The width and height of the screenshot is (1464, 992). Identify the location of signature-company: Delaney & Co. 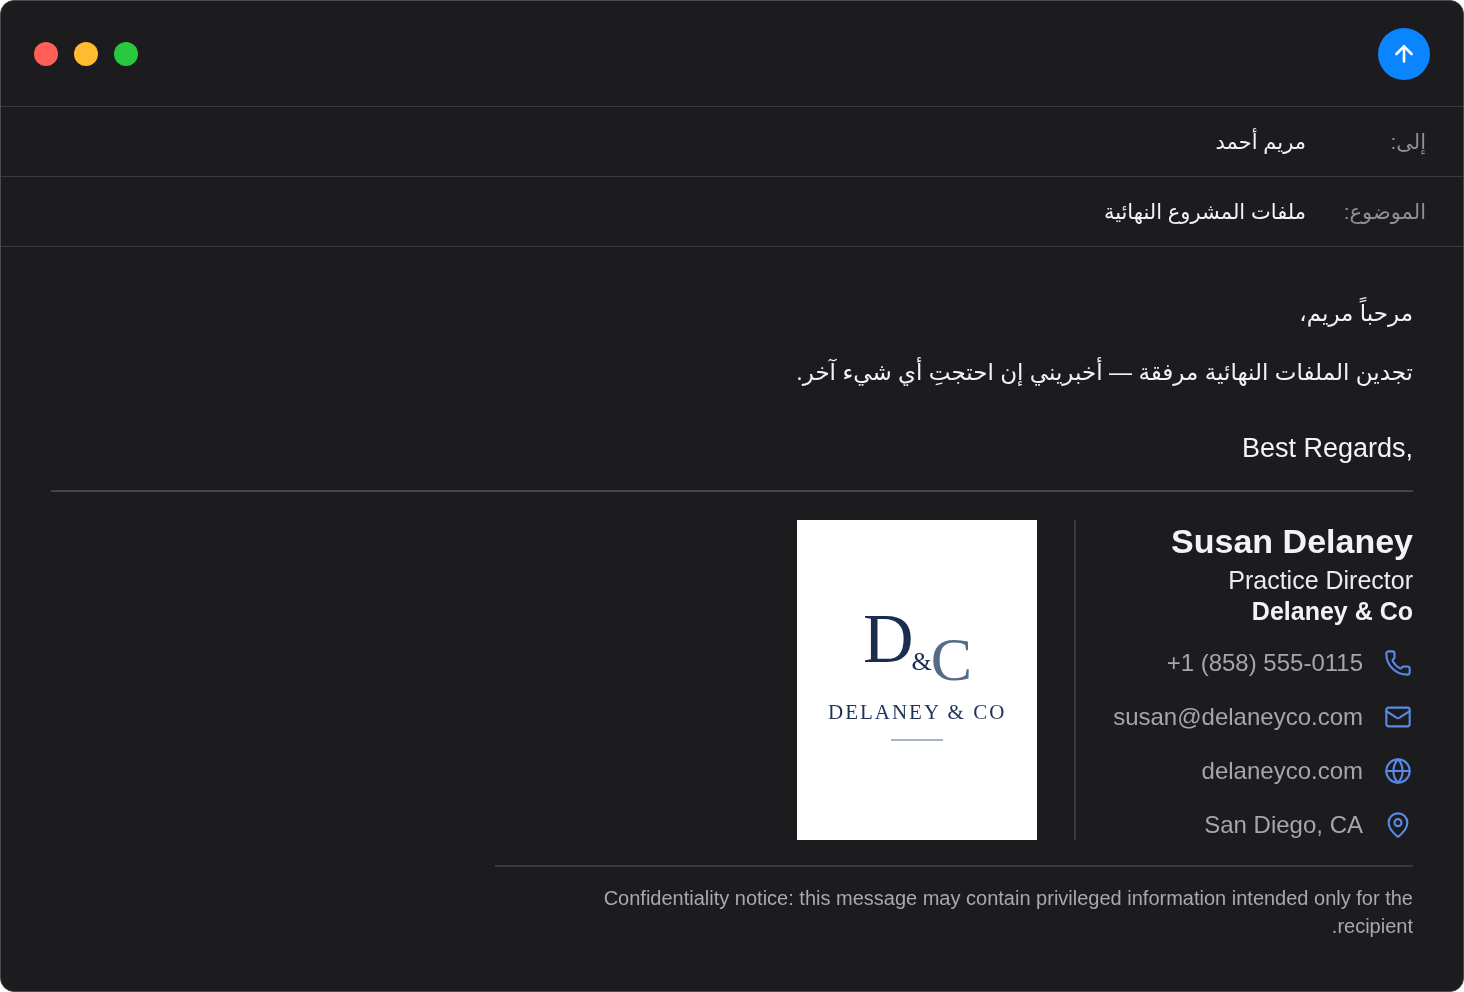
(1332, 611).